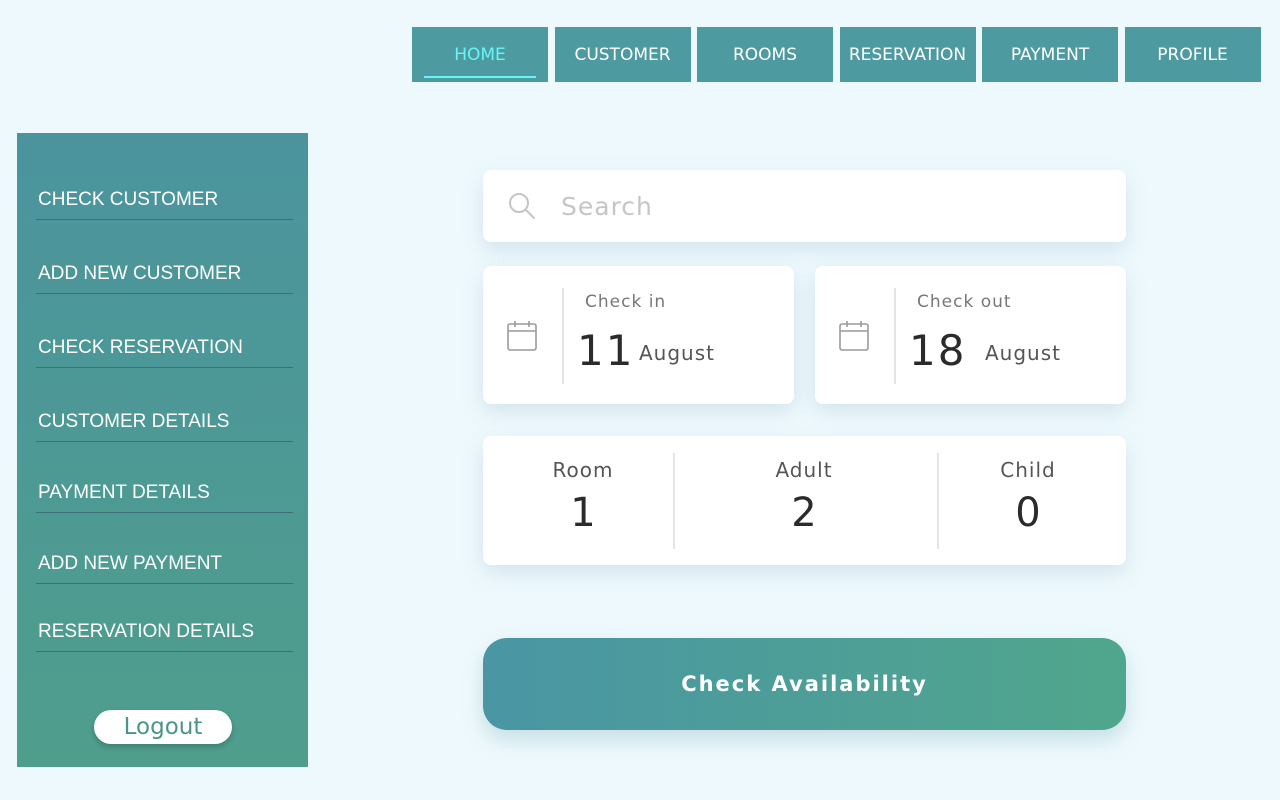 Image resolution: width=1280 pixels, height=800 pixels. Describe the element at coordinates (164, 352) in the screenshot. I see `sidebar-item-check-reservation: CHECK RESERVATION` at that location.